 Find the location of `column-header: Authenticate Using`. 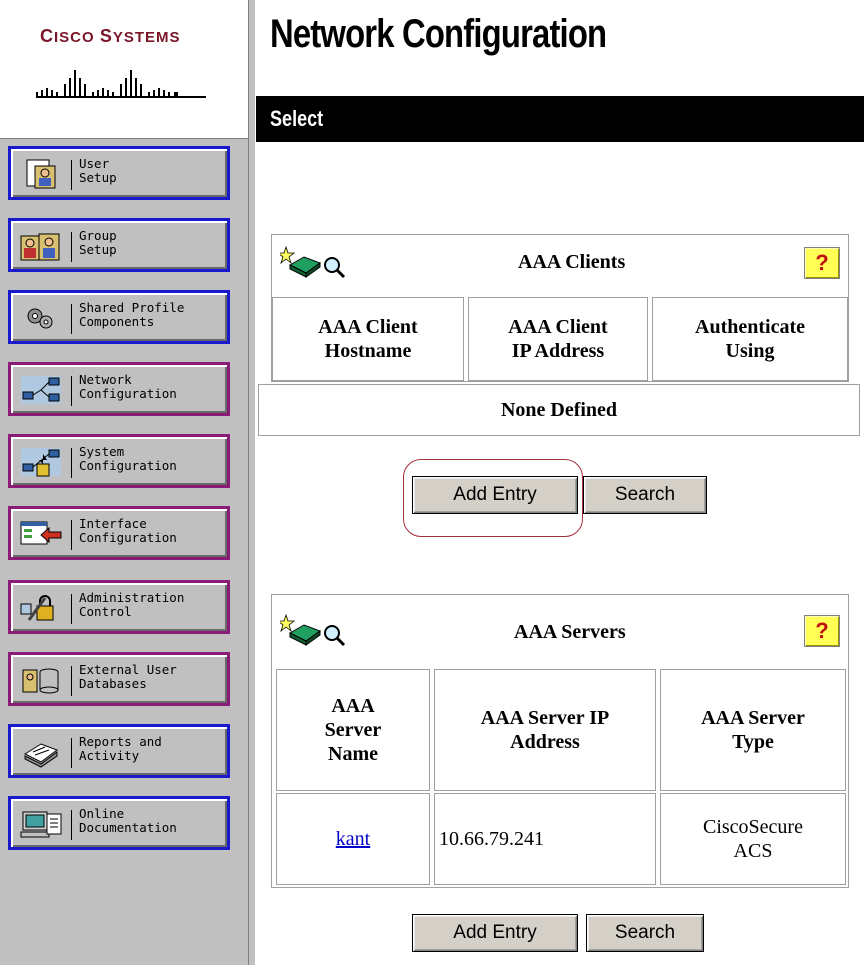

column-header: Authenticate Using is located at coordinates (750, 339).